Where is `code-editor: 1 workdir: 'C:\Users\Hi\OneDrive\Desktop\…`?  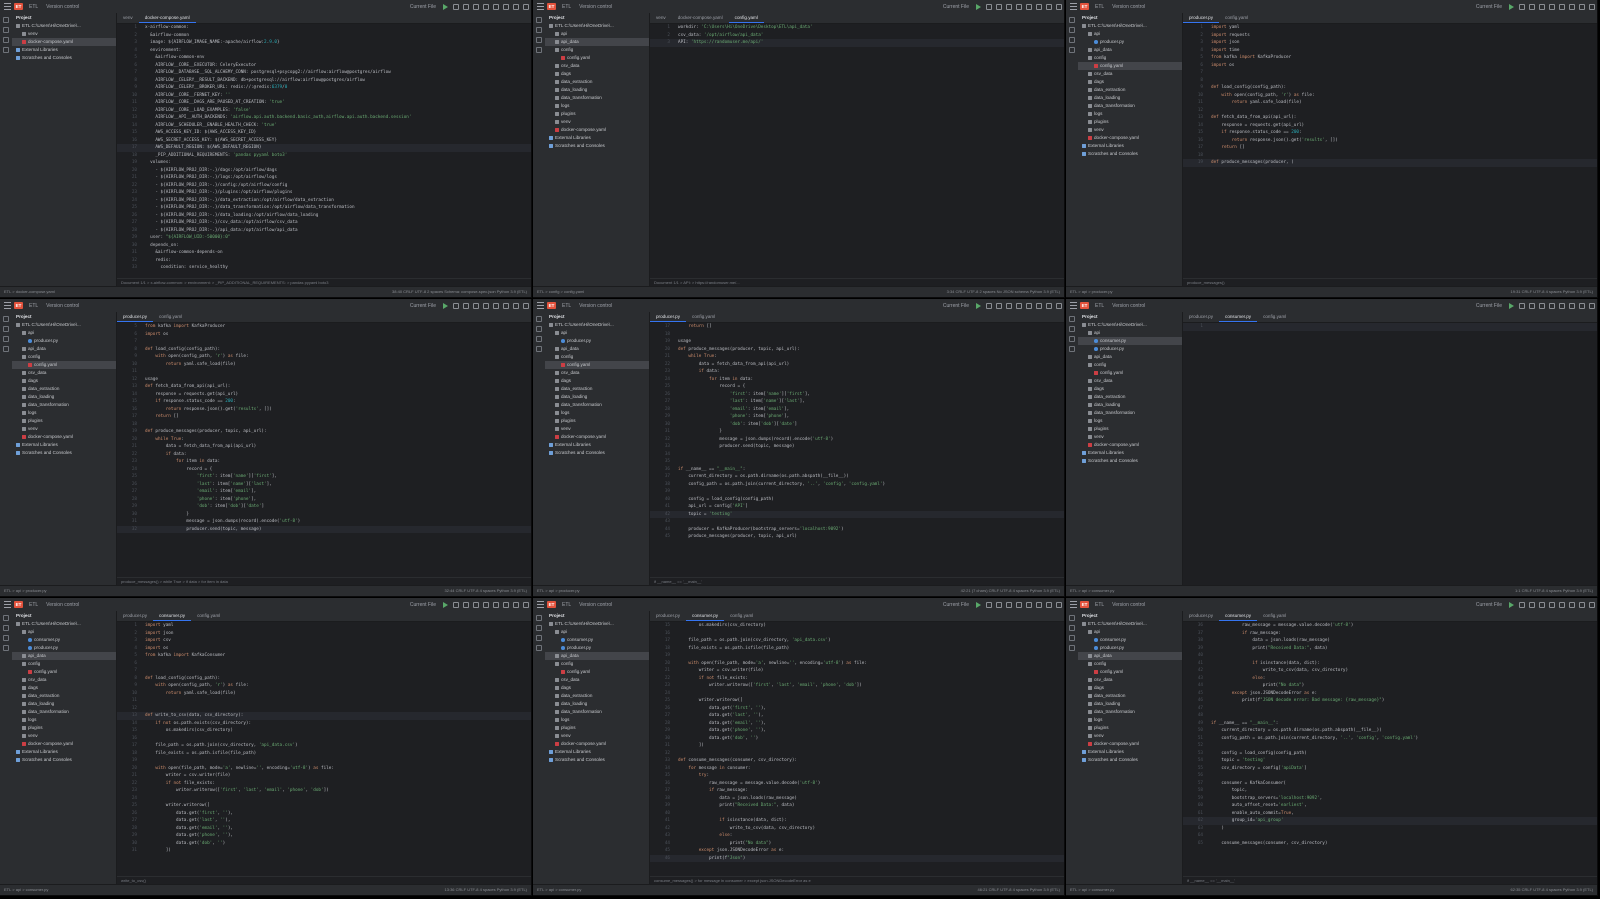 code-editor: 1 workdir: 'C:\Users\Hi\OneDrive\Desktop\… is located at coordinates (857, 151).